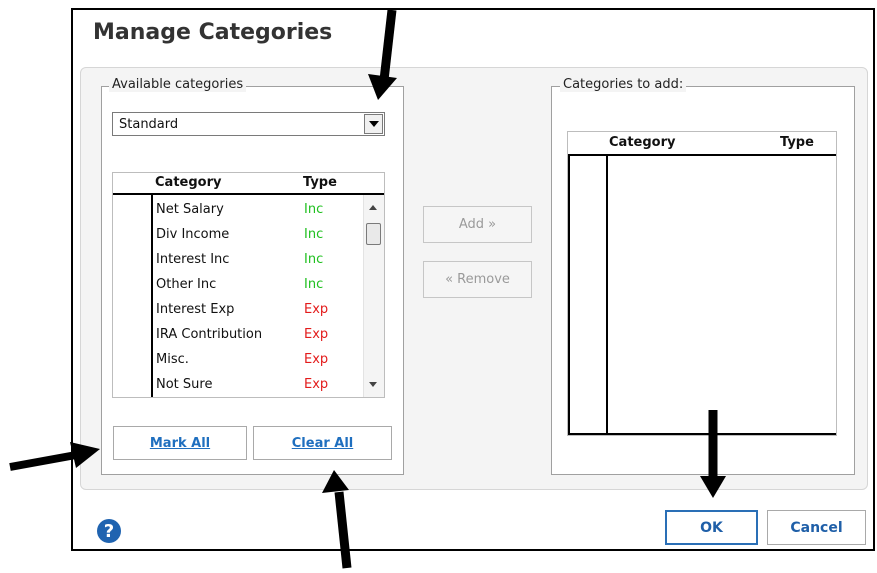  Describe the element at coordinates (337, 519) in the screenshot. I see `arrow-up-icon-bottom` at that location.